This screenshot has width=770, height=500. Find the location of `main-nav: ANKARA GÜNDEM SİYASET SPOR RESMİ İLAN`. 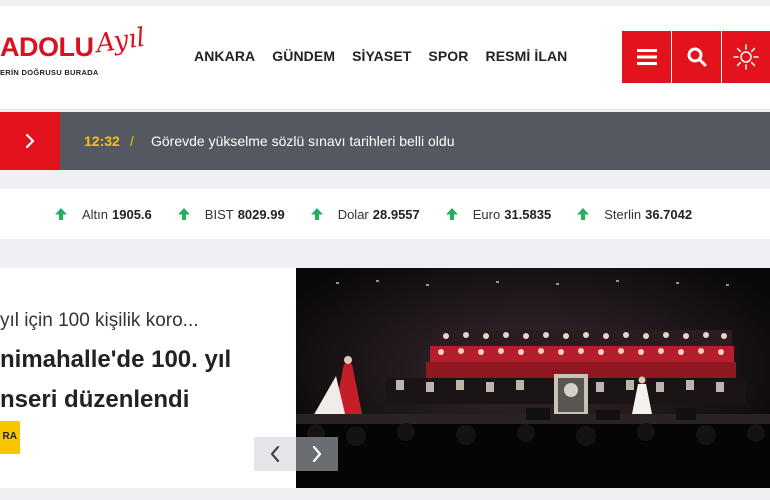

main-nav: ANKARA GÜNDEM SİYASET SPOR RESMİ İLAN is located at coordinates (380, 56).